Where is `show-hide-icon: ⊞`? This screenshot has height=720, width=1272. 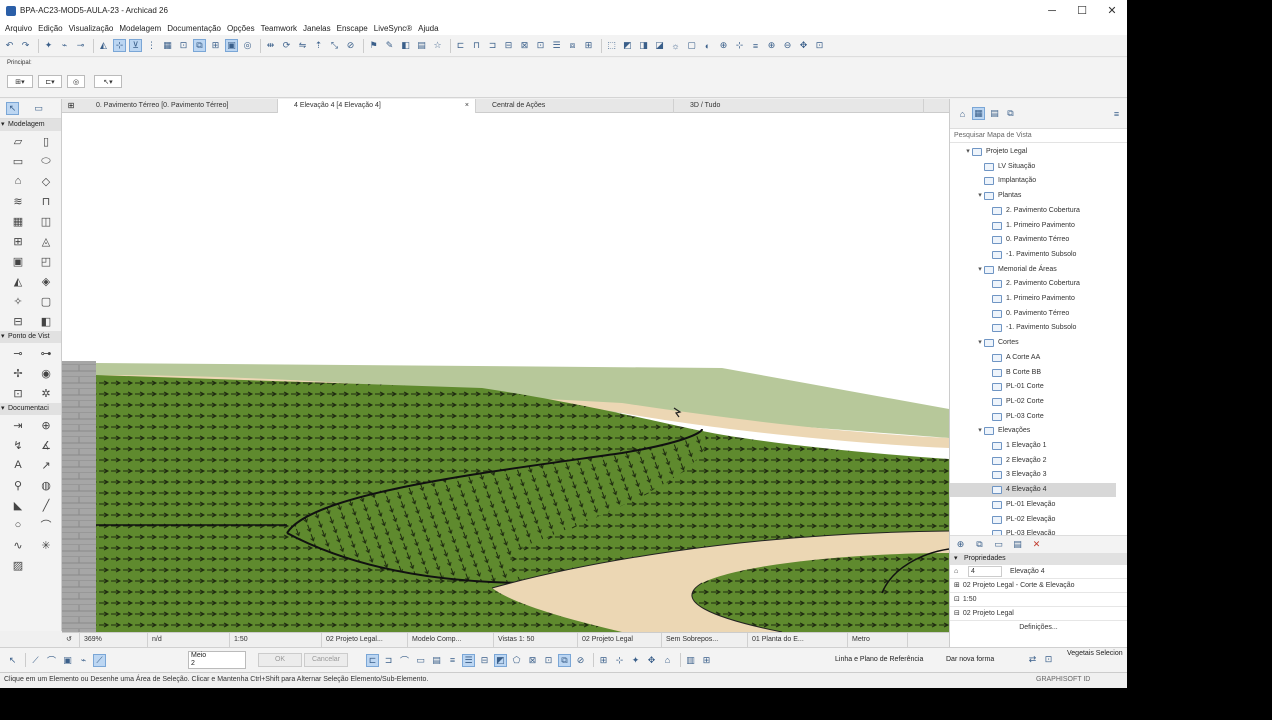 show-hide-icon: ⊞ is located at coordinates (215, 45).